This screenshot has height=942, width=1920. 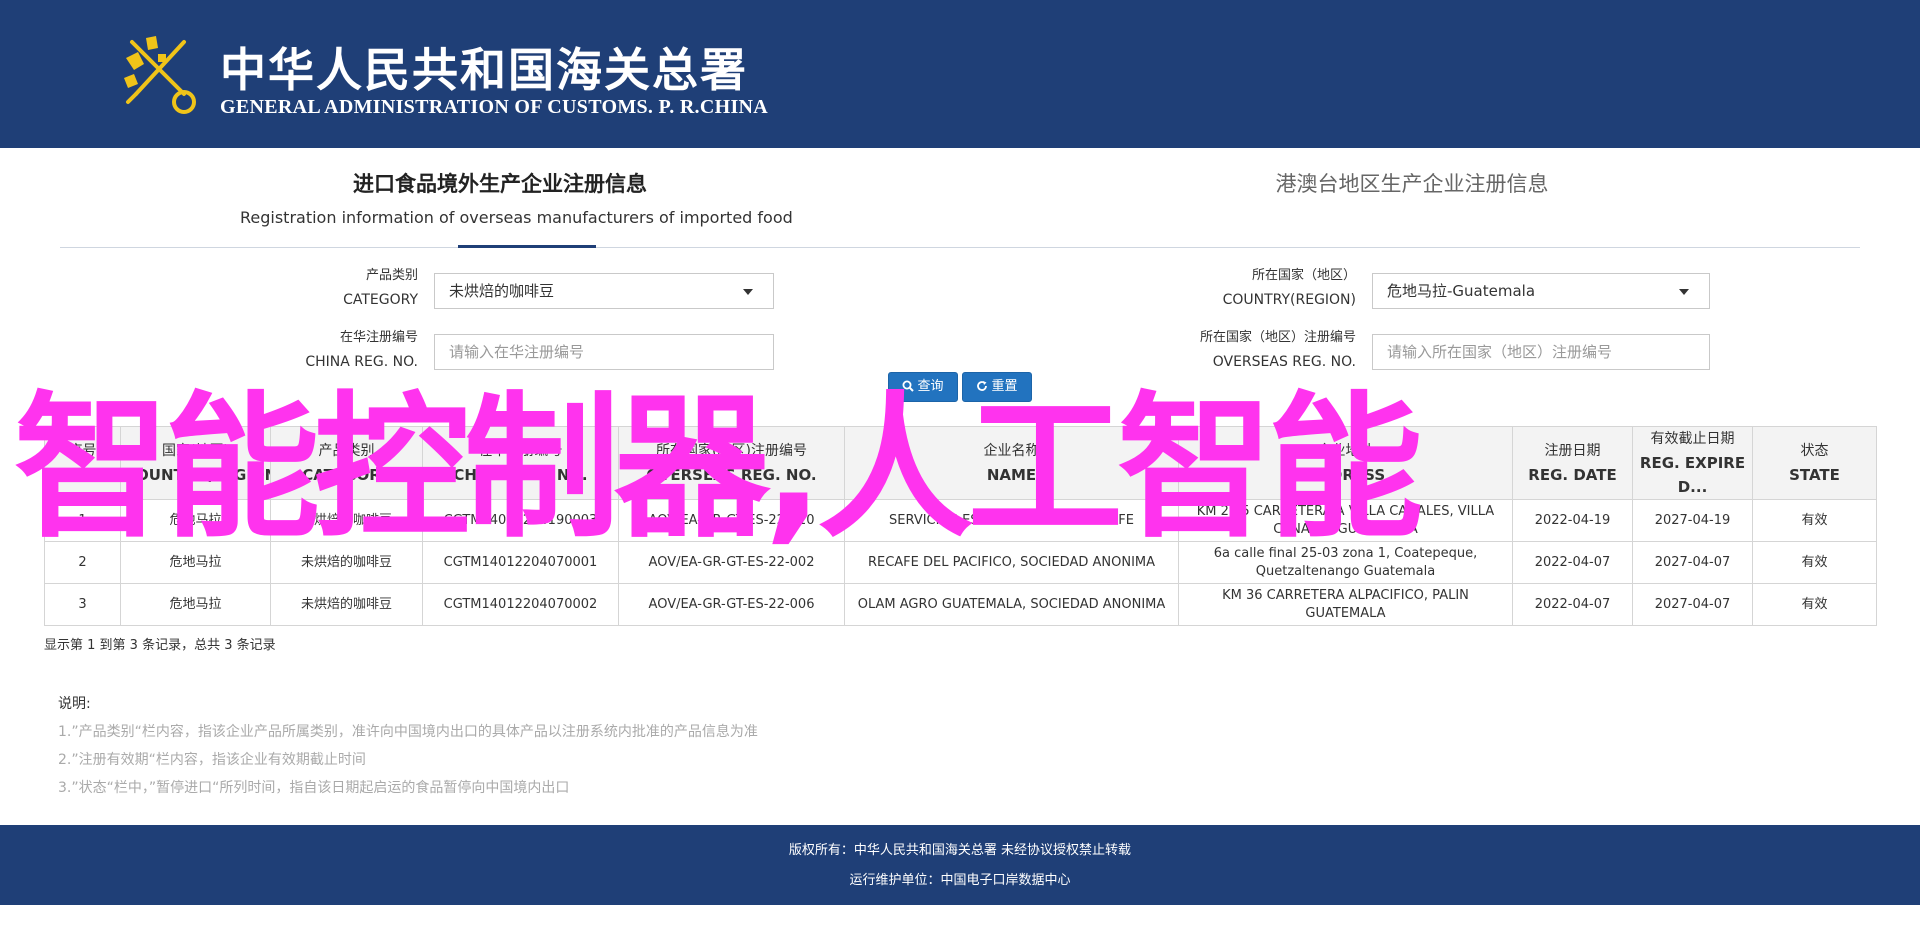 What do you see at coordinates (500, 183) in the screenshot?
I see `tab-title-cn: 进口食品境外生产企业注册信息` at bounding box center [500, 183].